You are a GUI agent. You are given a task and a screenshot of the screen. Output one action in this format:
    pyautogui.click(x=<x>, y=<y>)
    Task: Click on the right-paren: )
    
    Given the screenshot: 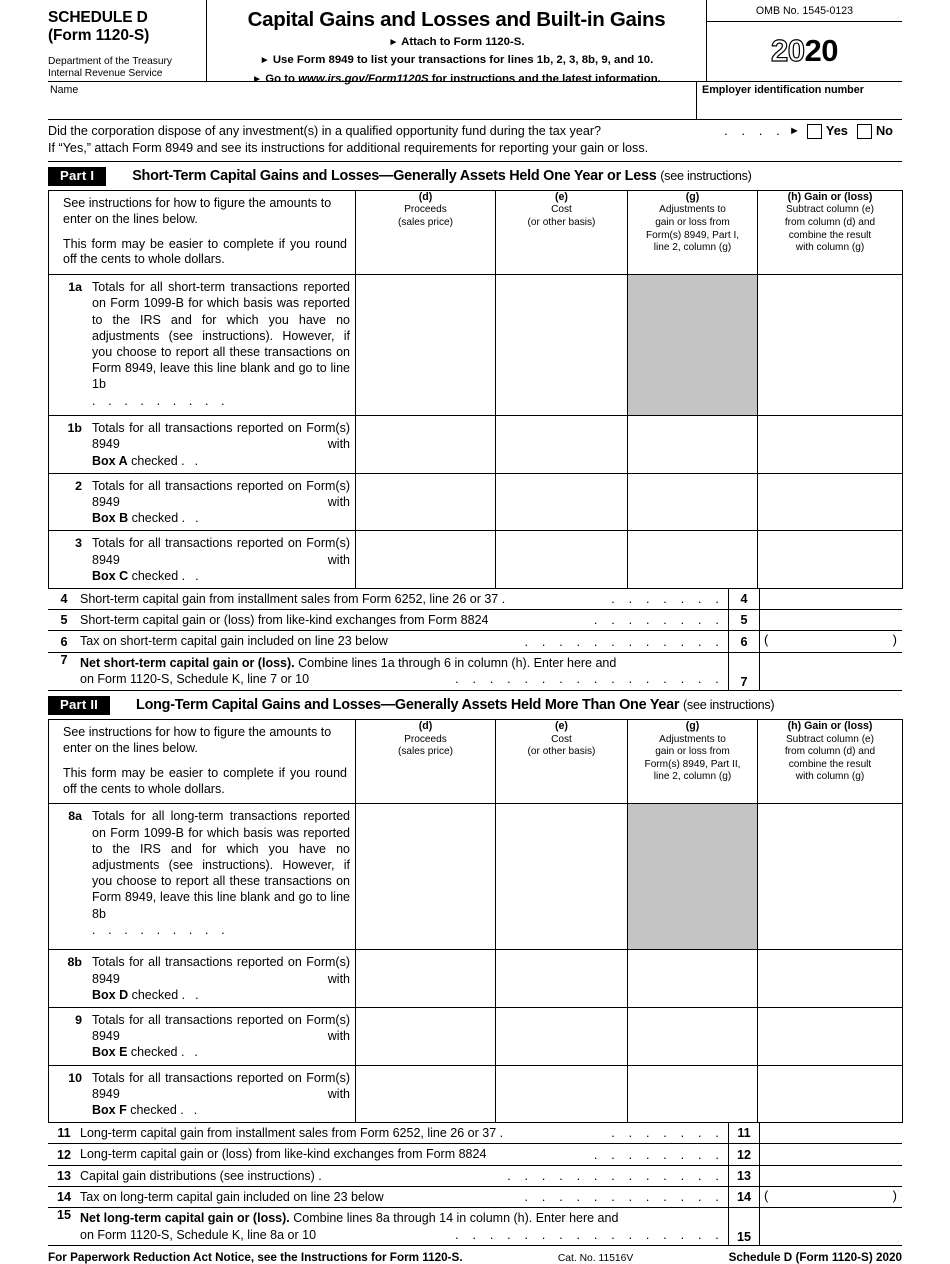 What is the action you would take?
    pyautogui.click(x=894, y=640)
    